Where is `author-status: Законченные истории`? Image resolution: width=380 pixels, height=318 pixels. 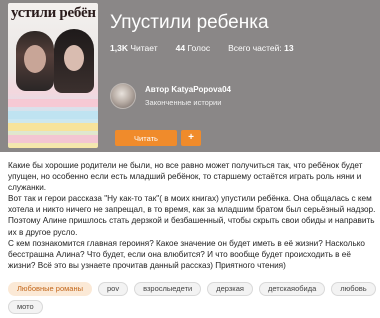
author-status: Законченные истории is located at coordinates (183, 102).